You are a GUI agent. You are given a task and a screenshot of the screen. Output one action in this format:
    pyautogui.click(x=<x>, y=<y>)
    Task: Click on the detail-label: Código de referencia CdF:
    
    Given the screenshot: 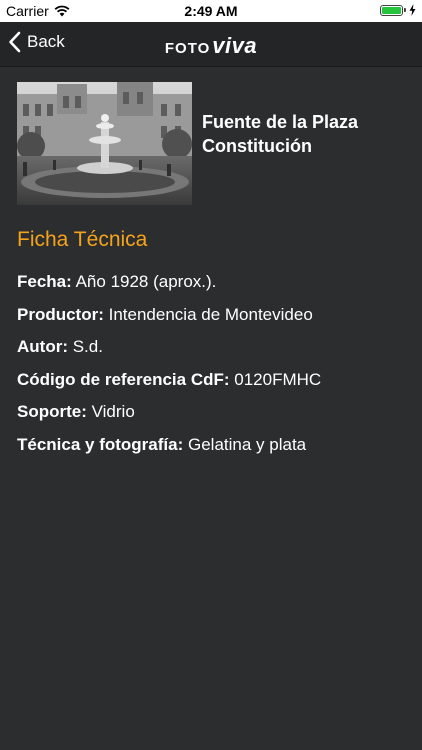 What is the action you would take?
    pyautogui.click(x=123, y=379)
    